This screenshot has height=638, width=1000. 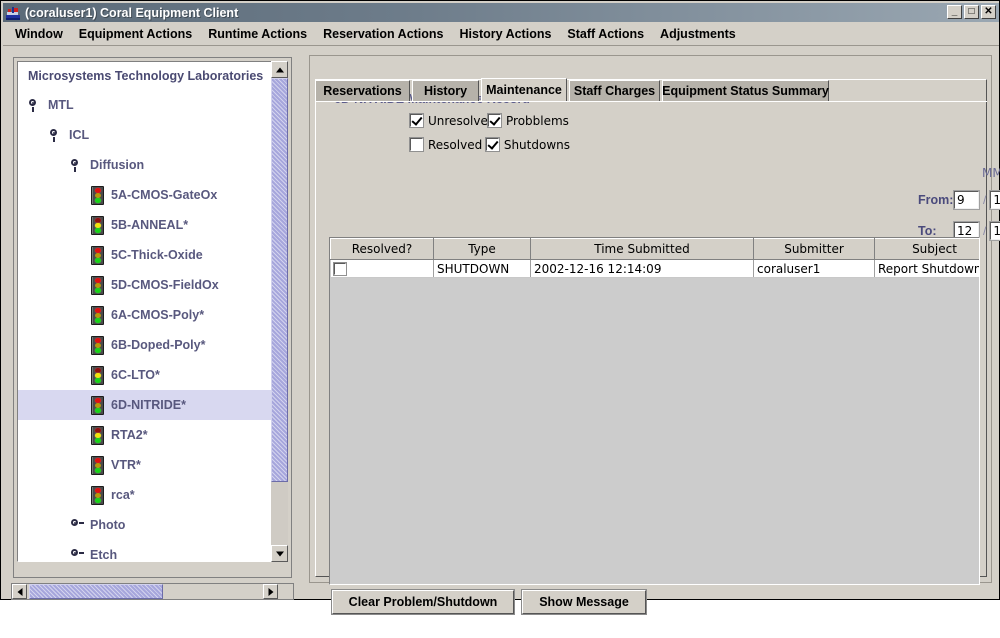 I want to click on menu-item-window: Window, so click(x=39, y=34).